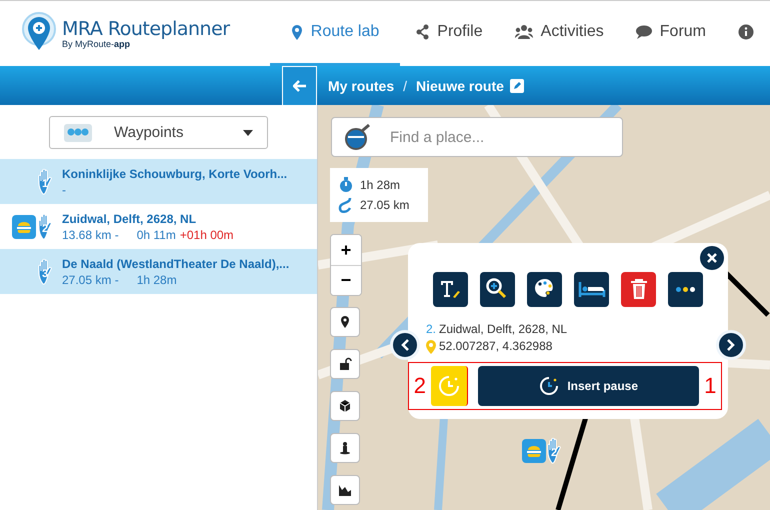 The height and width of the screenshot is (510, 770). I want to click on waypoint-time: 0h 11m, so click(156, 234).